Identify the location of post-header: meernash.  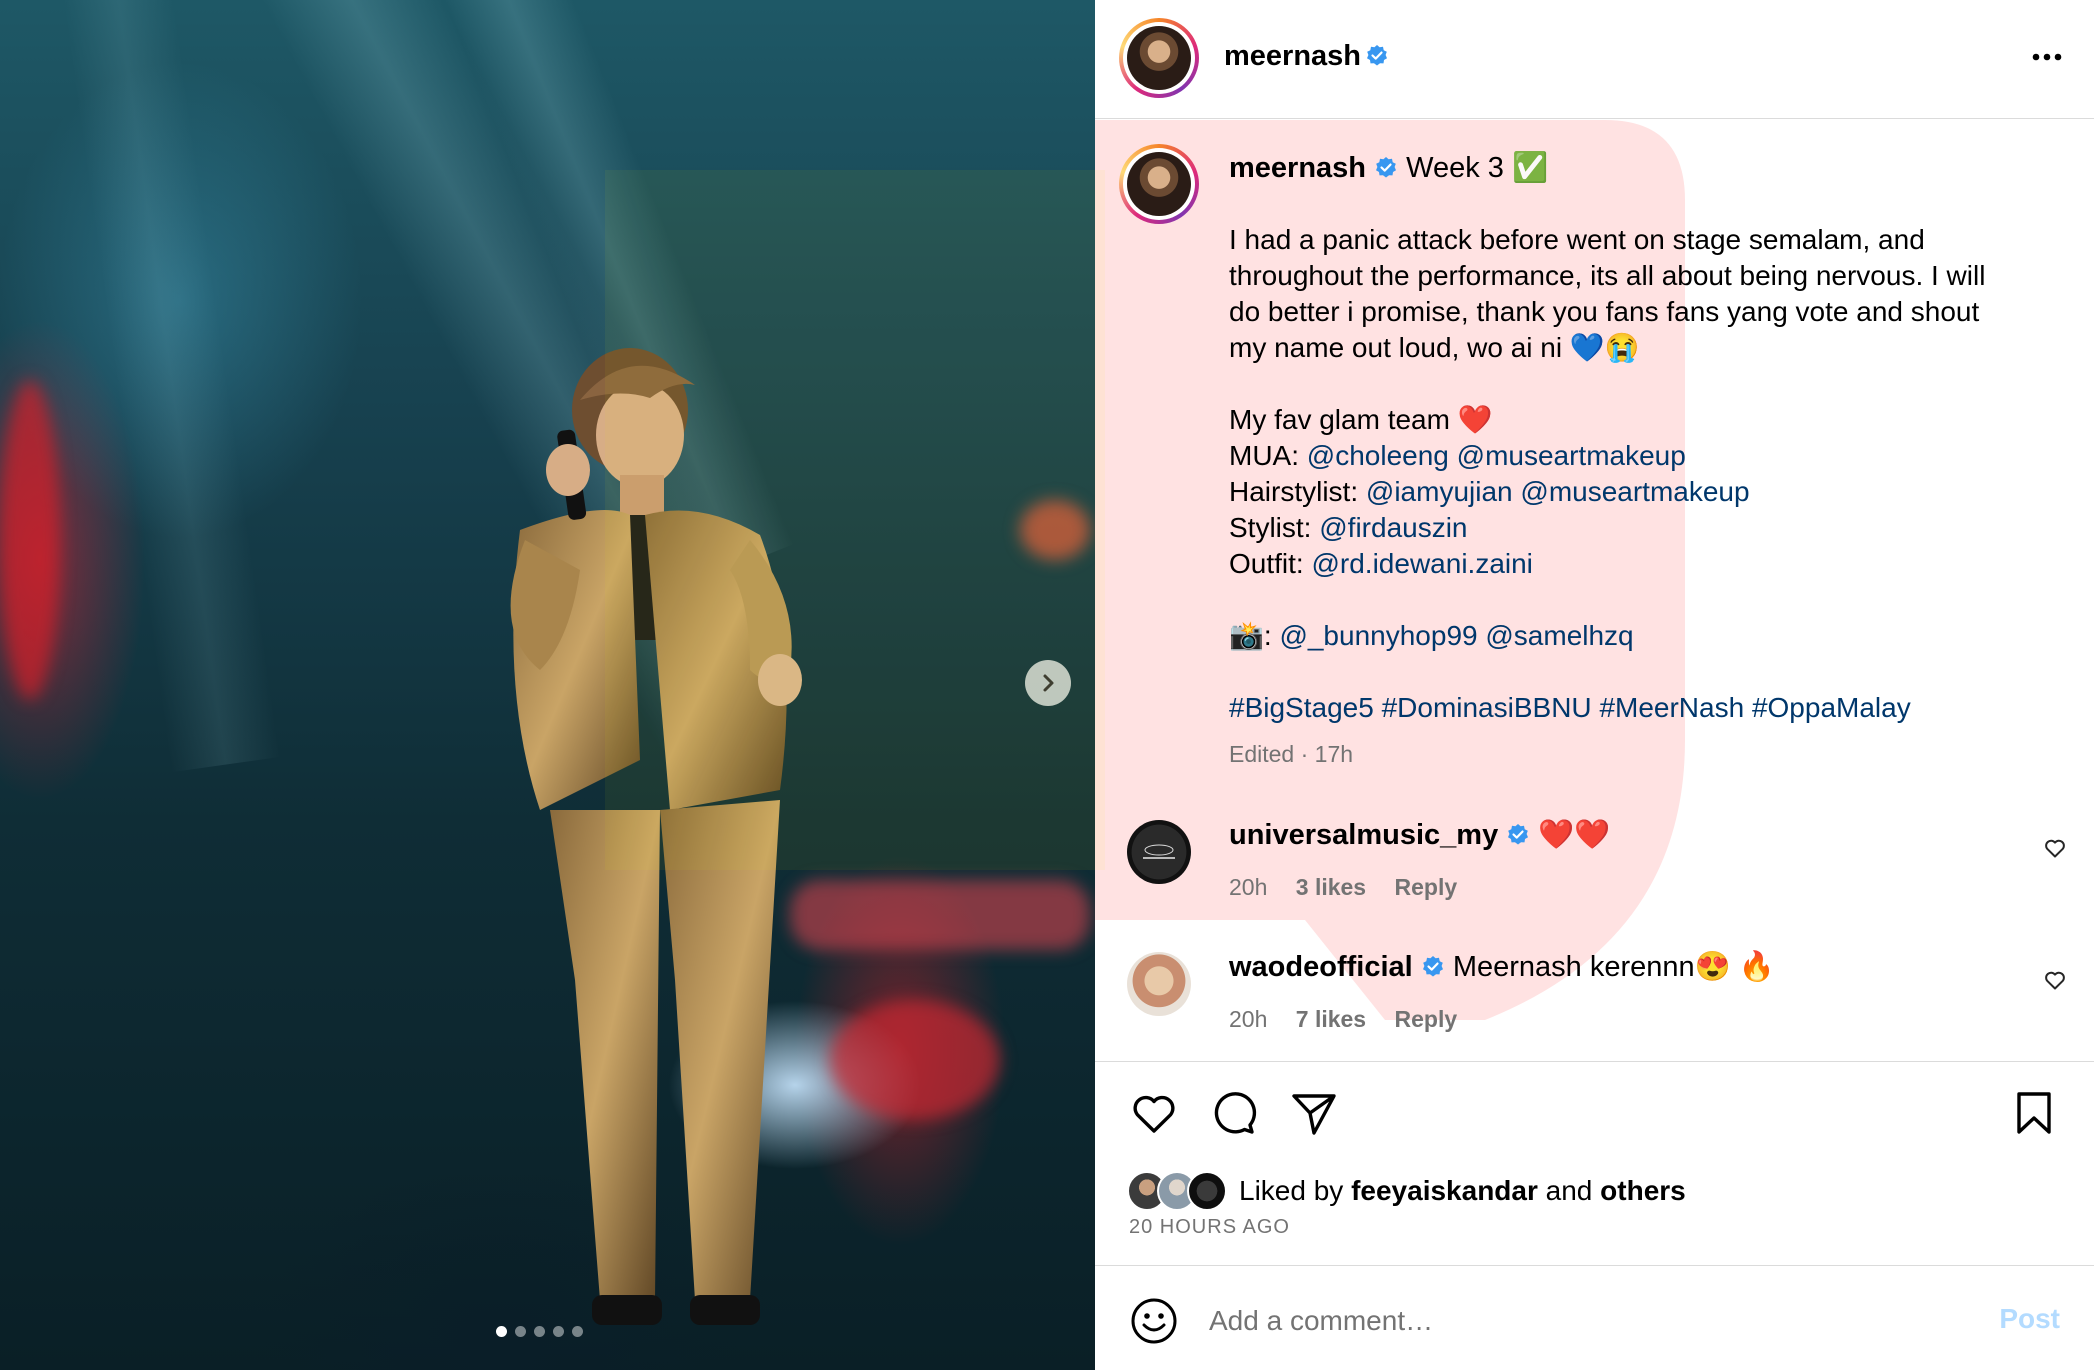
(1594, 59).